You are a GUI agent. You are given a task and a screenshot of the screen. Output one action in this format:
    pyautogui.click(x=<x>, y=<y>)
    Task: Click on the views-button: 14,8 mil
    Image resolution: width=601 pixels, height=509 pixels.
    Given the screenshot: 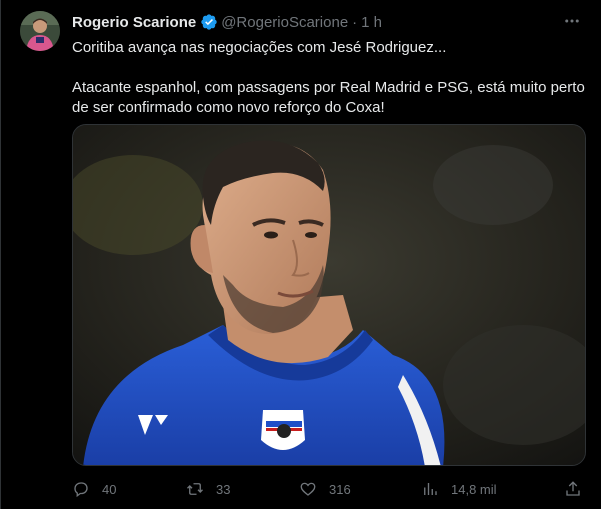 What is the action you would take?
    pyautogui.click(x=459, y=489)
    